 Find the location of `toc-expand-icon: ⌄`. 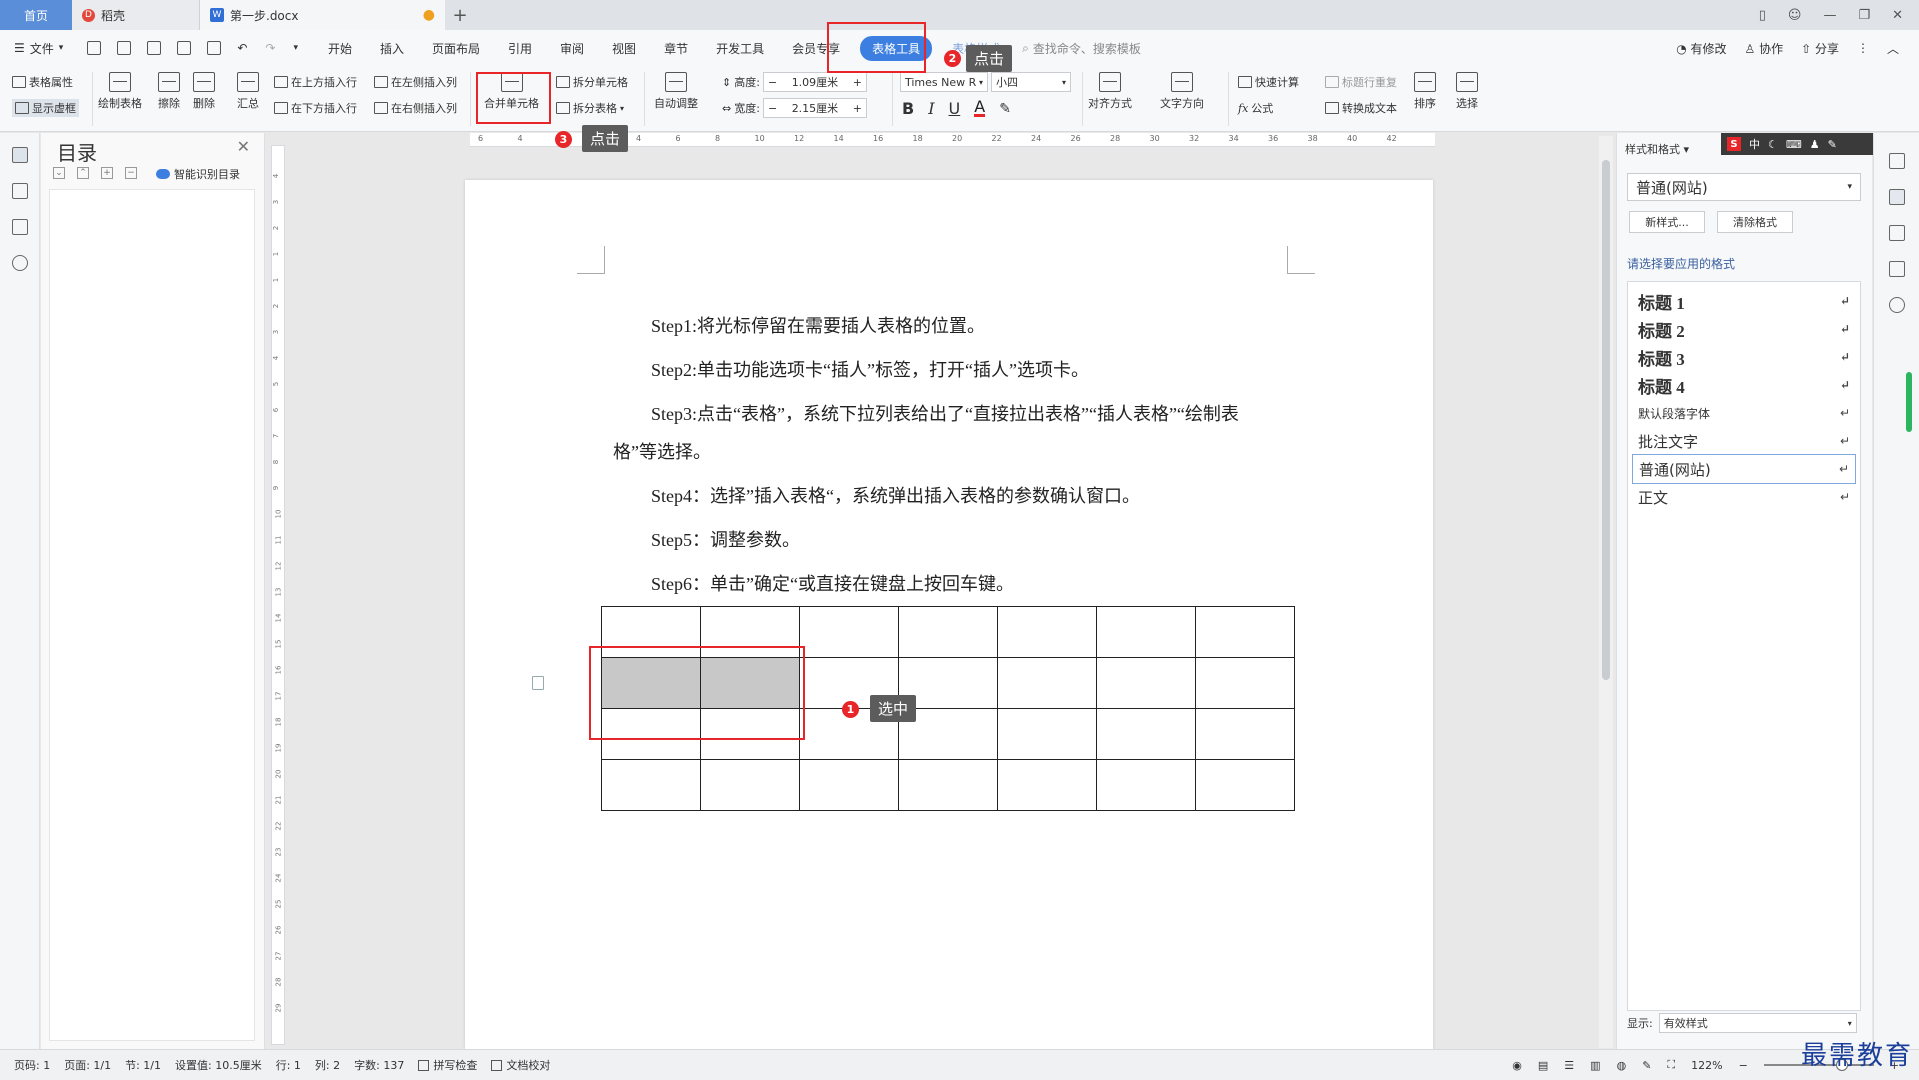

toc-expand-icon: ⌄ is located at coordinates (59, 173).